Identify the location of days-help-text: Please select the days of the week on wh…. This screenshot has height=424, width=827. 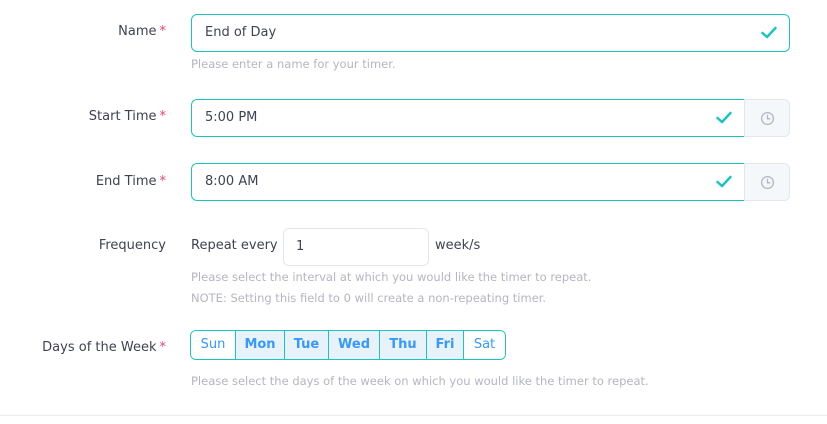
(420, 381).